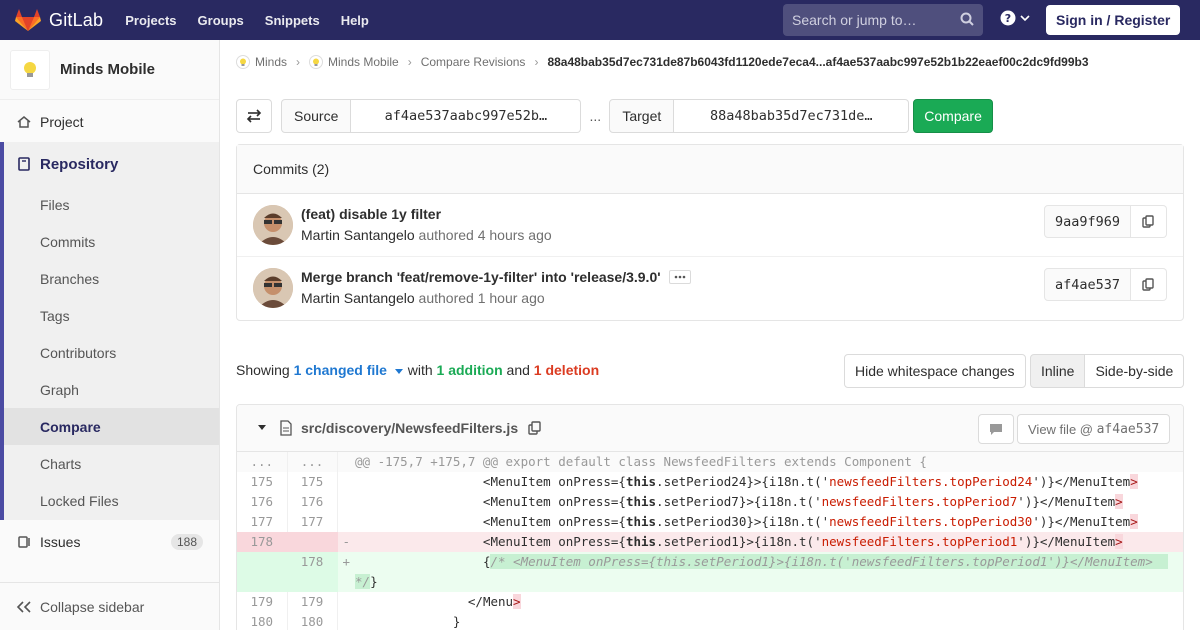 This screenshot has width=1200, height=630. What do you see at coordinates (262, 572) in the screenshot?
I see `old-line-number` at bounding box center [262, 572].